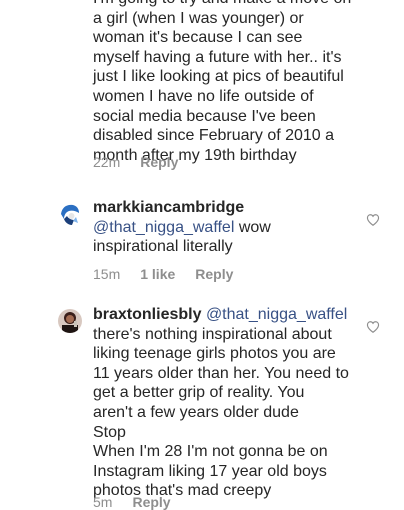 This screenshot has width=404, height=510. Describe the element at coordinates (221, 373) in the screenshot. I see `comment-line: 11 years older than her. You need to` at that location.